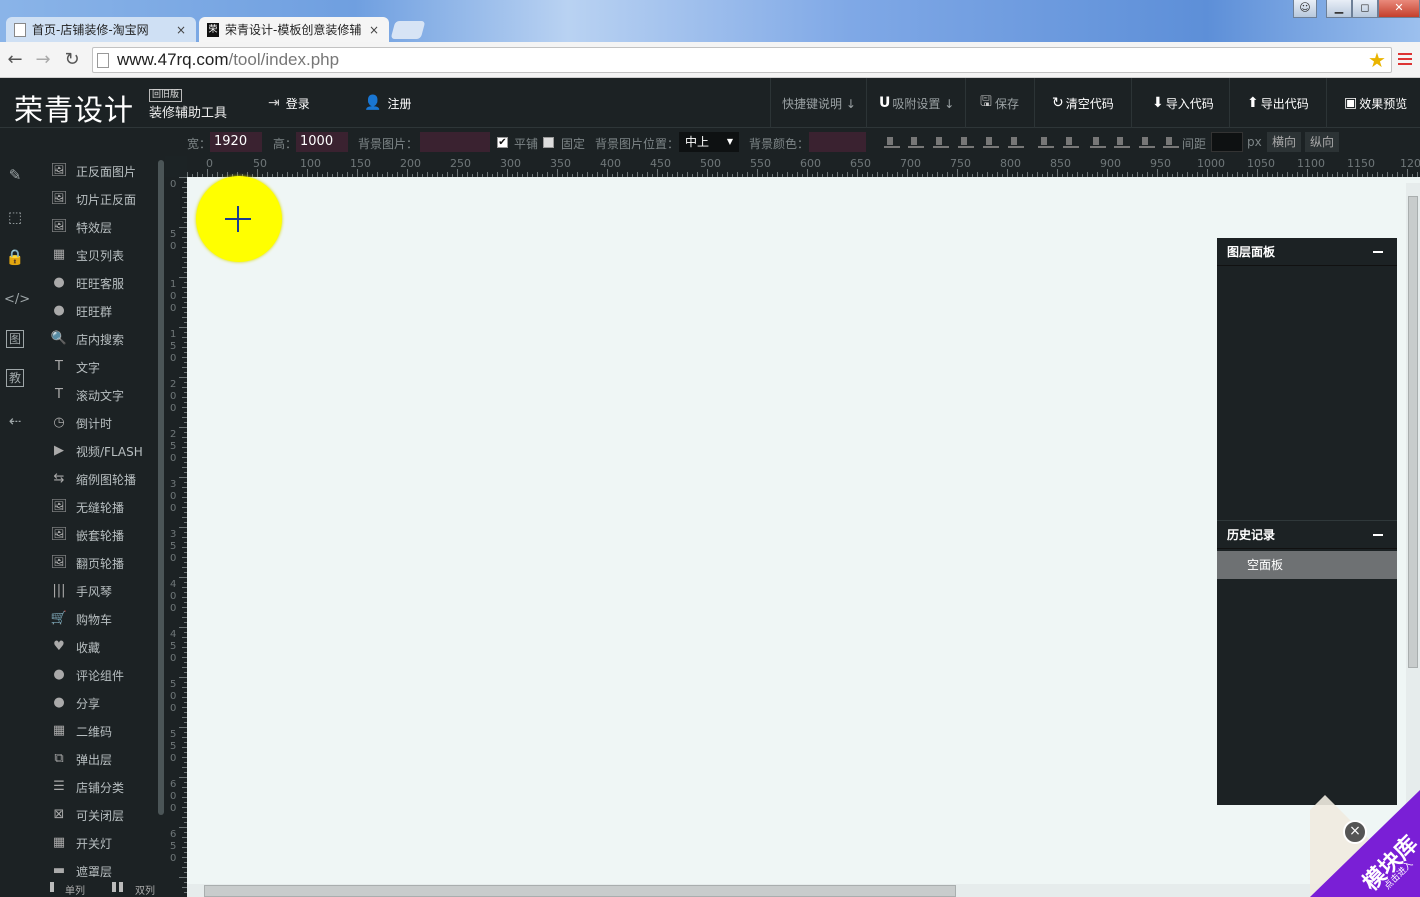 The height and width of the screenshot is (897, 1420). What do you see at coordinates (239, 219) in the screenshot?
I see `add-element-plus-icon` at bounding box center [239, 219].